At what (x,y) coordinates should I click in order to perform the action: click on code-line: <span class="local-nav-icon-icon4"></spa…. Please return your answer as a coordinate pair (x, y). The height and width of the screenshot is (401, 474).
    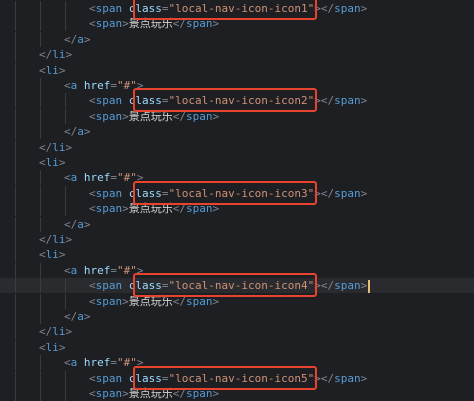
    Looking at the image, I should click on (237, 286).